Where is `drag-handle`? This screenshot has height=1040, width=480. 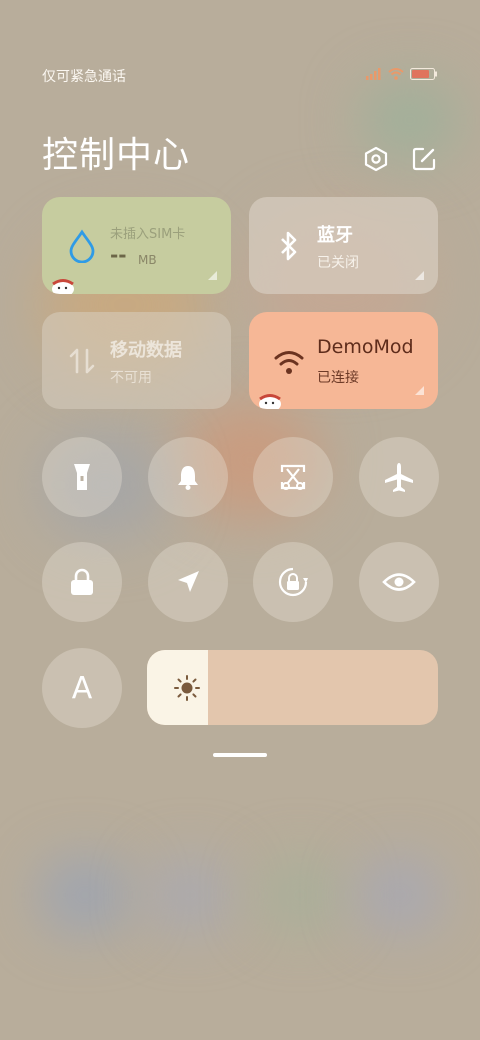 drag-handle is located at coordinates (240, 755).